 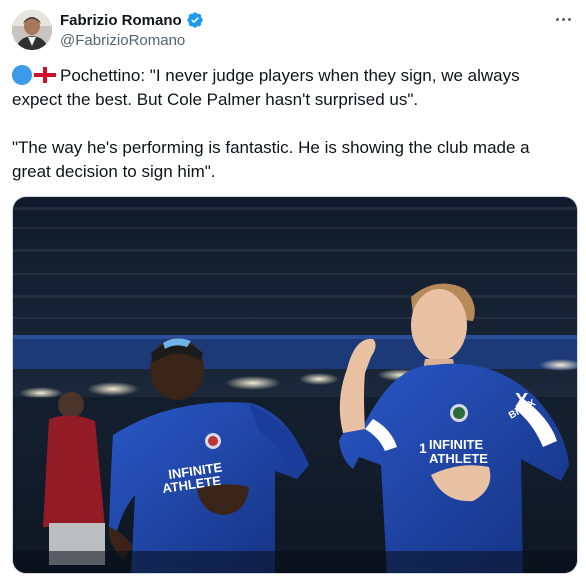 I want to click on author-avatar, so click(x=32, y=30).